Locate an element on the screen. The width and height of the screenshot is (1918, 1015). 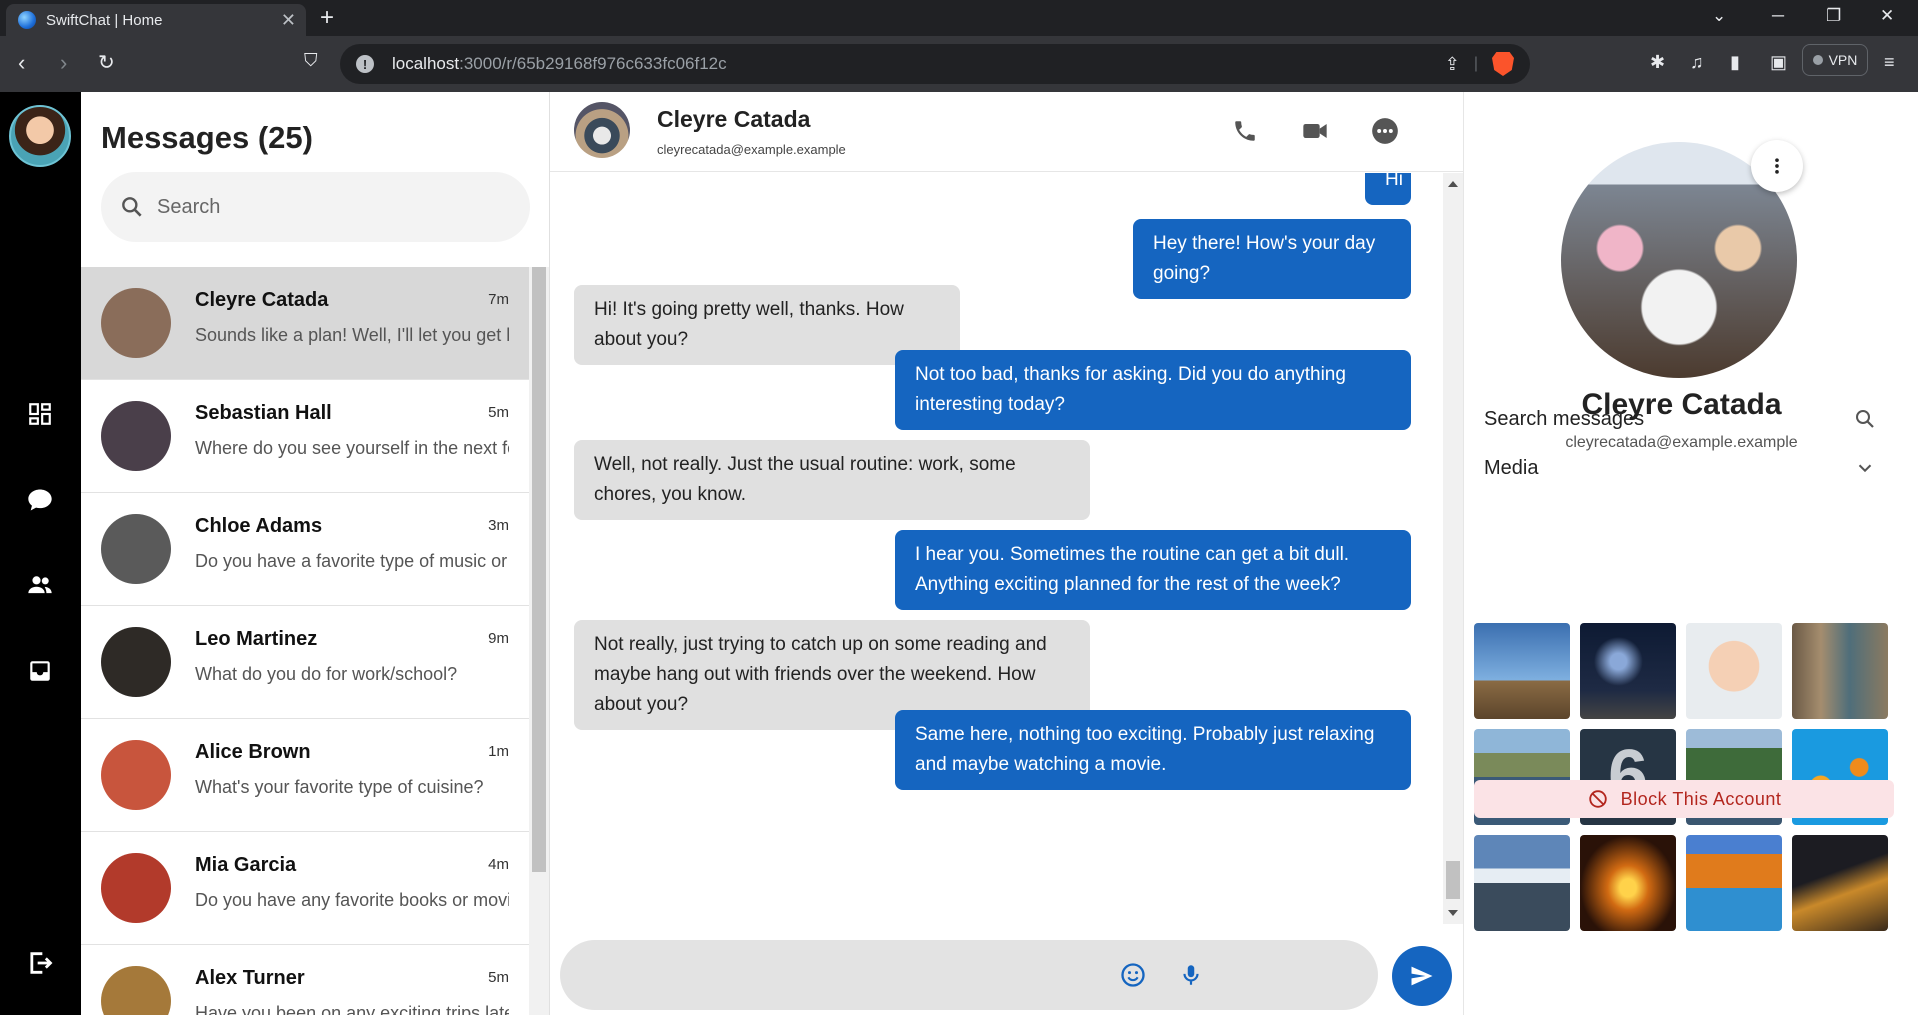
scroll-up-arrow-icon is located at coordinates (1453, 184).